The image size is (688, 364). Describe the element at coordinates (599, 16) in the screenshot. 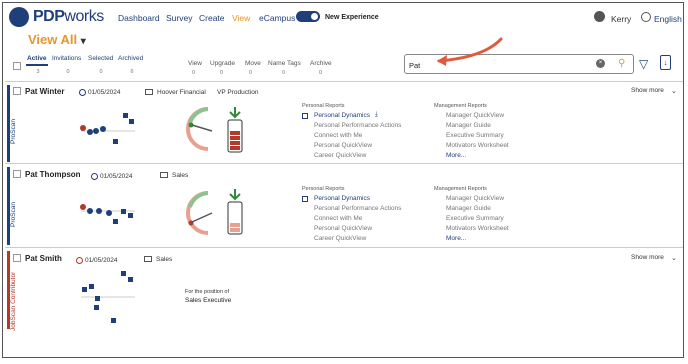

I see `user-icon` at that location.